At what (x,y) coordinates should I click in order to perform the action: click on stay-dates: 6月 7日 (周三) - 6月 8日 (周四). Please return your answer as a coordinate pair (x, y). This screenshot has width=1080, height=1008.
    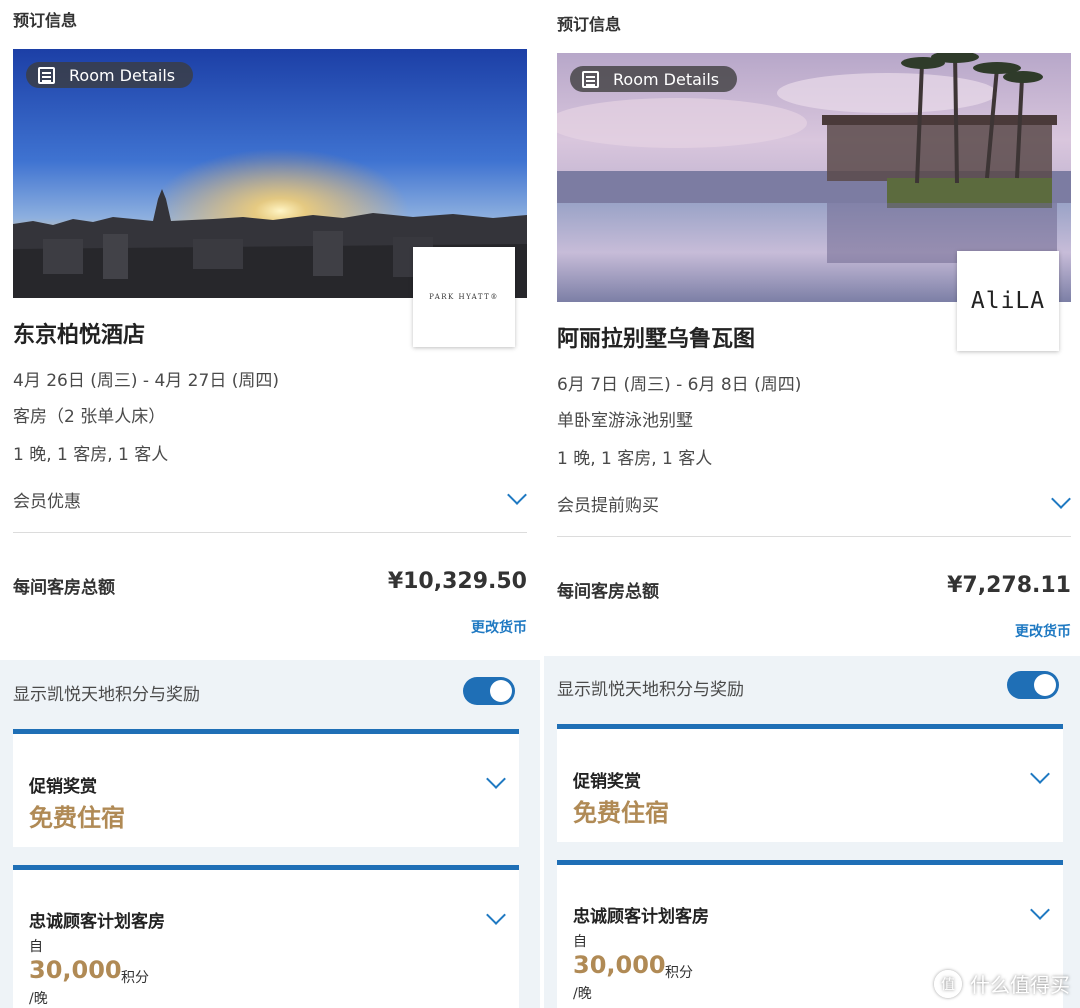
    Looking at the image, I should click on (679, 385).